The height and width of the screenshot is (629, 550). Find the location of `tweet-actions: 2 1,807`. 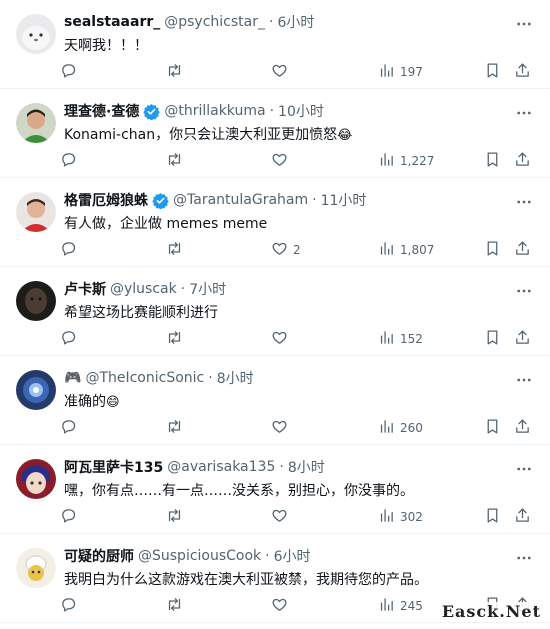

tweet-actions: 2 1,807 is located at coordinates (298, 250).